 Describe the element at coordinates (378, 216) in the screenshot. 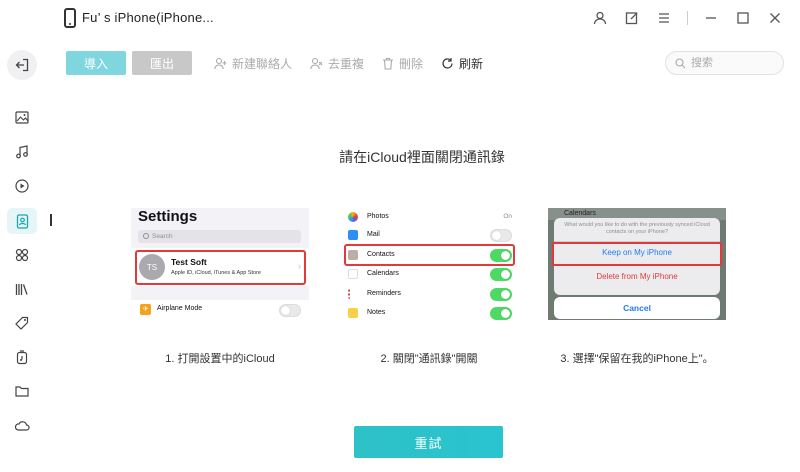

I see `photos-label: Photos` at that location.